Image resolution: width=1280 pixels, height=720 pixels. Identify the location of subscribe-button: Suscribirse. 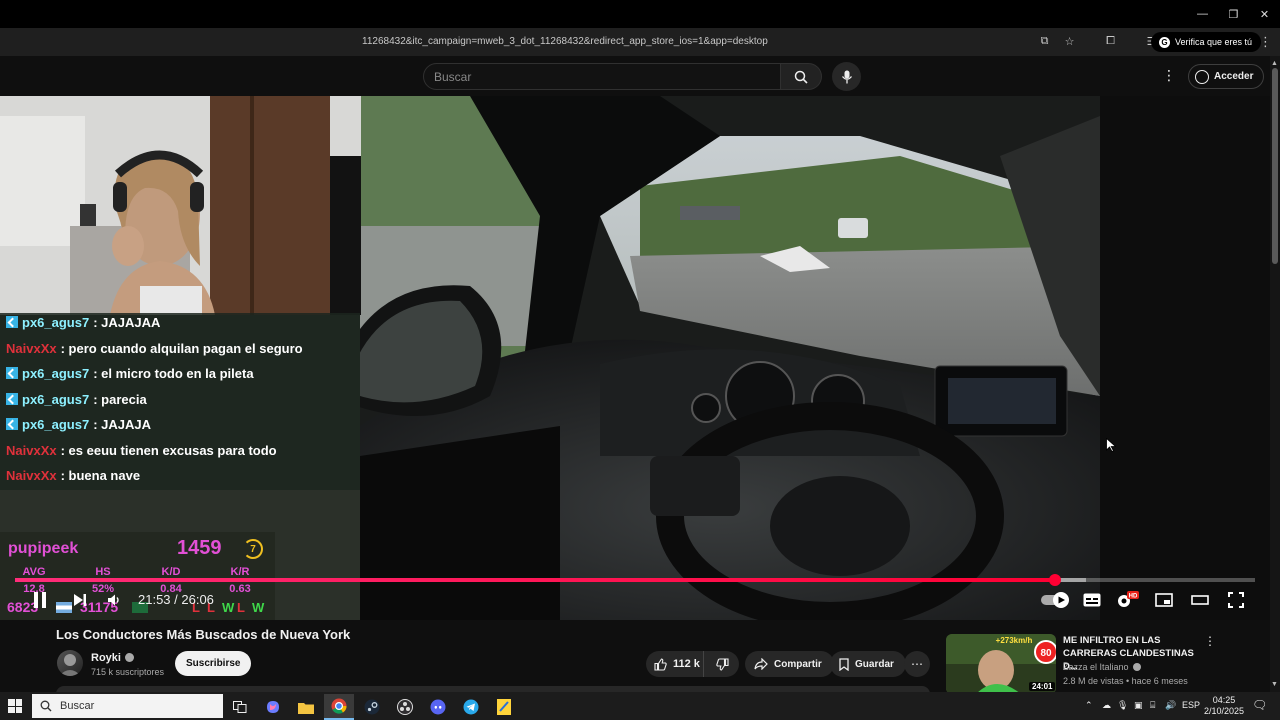
(213, 663).